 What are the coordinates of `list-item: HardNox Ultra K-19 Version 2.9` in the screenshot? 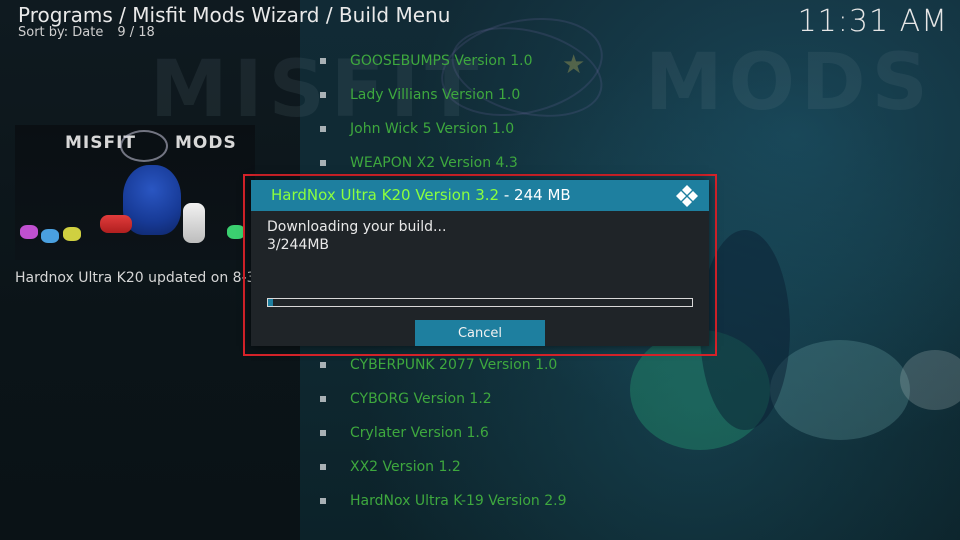 It's located at (441, 500).